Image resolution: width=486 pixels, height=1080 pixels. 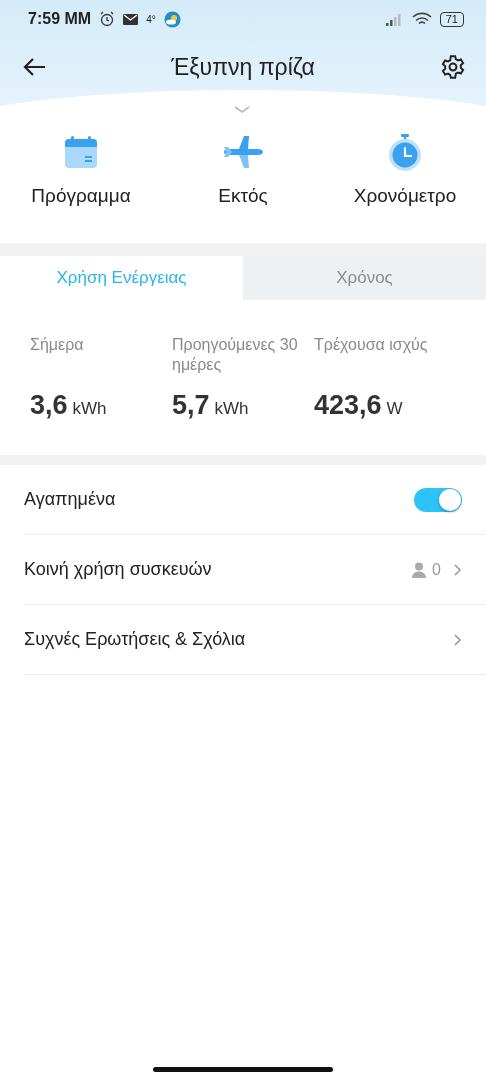 What do you see at coordinates (421, 19) in the screenshot?
I see `wifi-icon` at bounding box center [421, 19].